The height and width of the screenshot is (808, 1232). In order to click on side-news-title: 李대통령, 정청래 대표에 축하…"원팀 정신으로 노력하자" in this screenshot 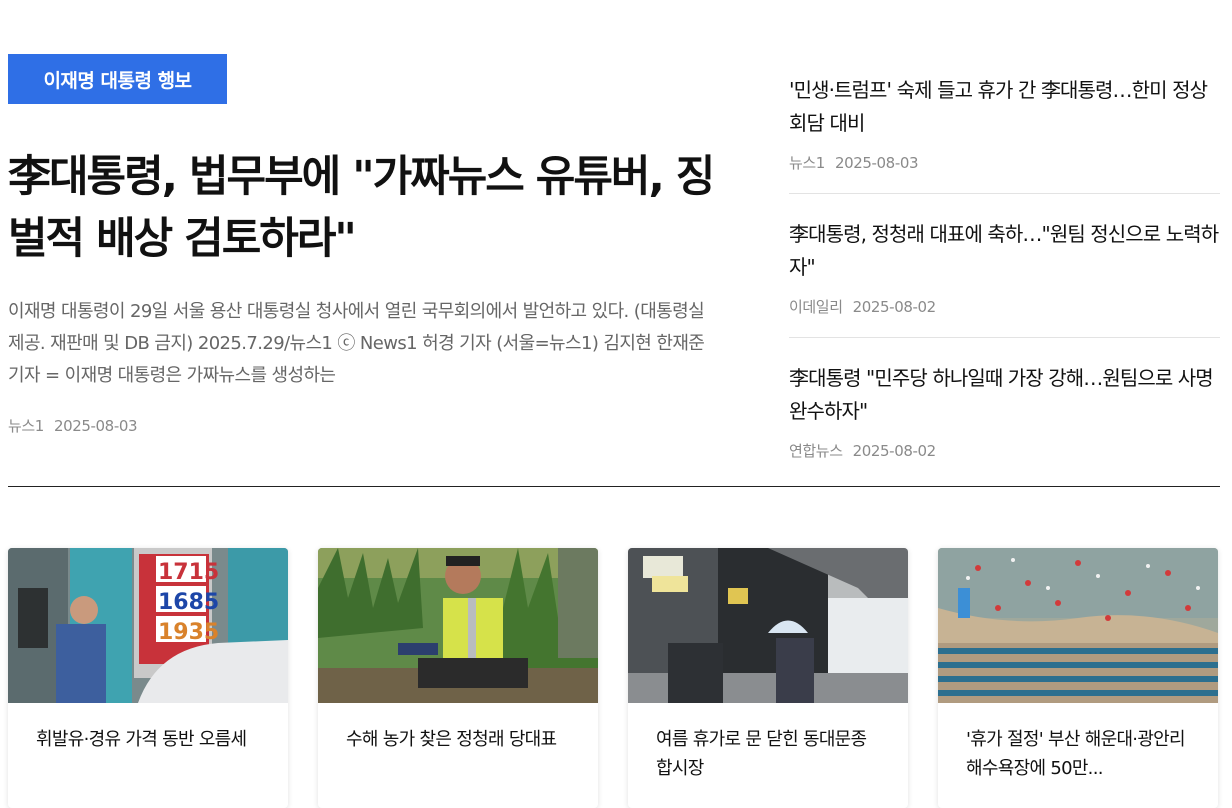, I will do `click(1004, 251)`.